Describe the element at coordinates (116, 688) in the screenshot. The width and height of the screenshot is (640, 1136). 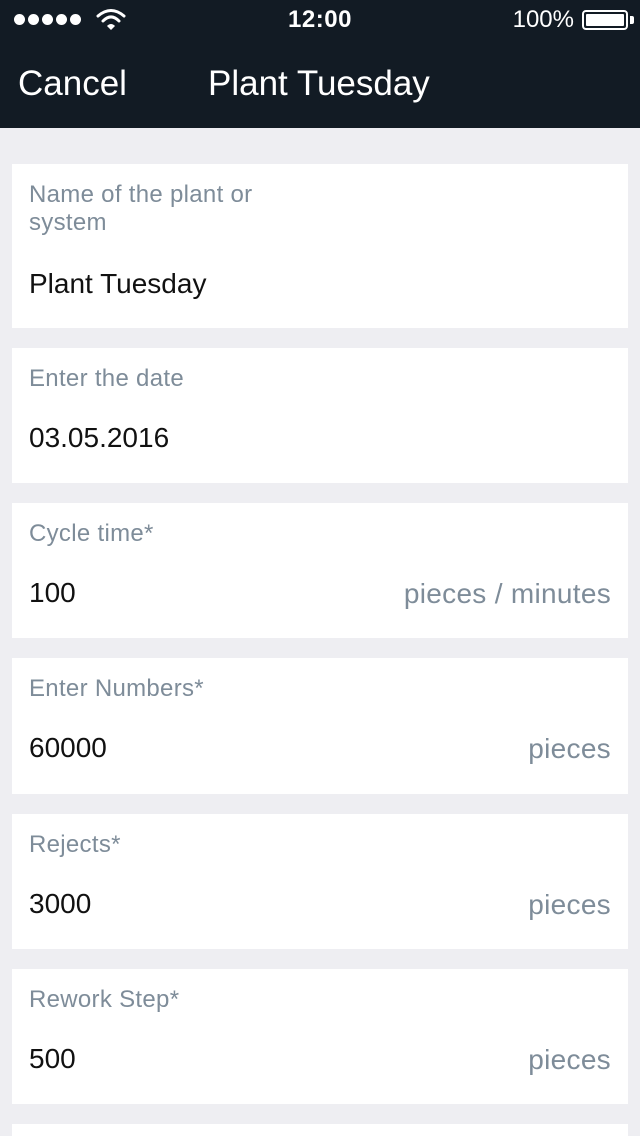
I see `numbers-label: Enter Numbers*` at that location.